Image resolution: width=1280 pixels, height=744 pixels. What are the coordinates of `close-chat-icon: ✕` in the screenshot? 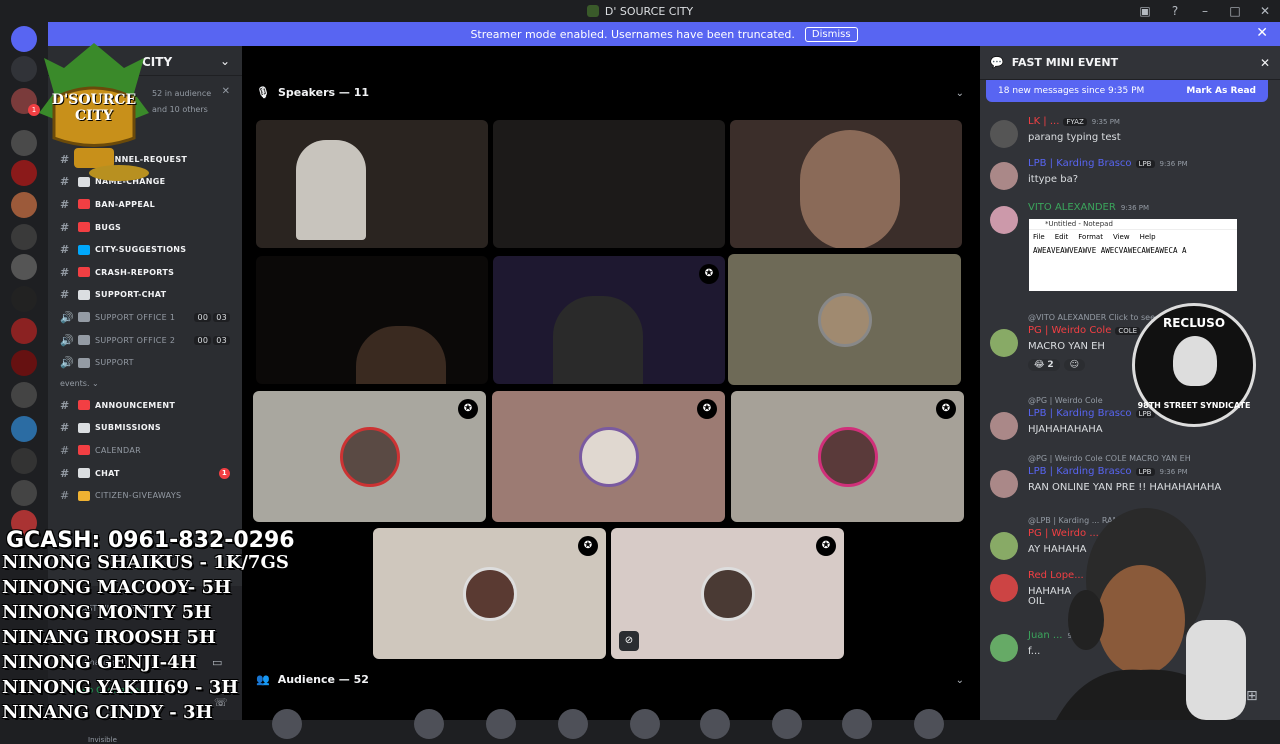 It's located at (1265, 63).